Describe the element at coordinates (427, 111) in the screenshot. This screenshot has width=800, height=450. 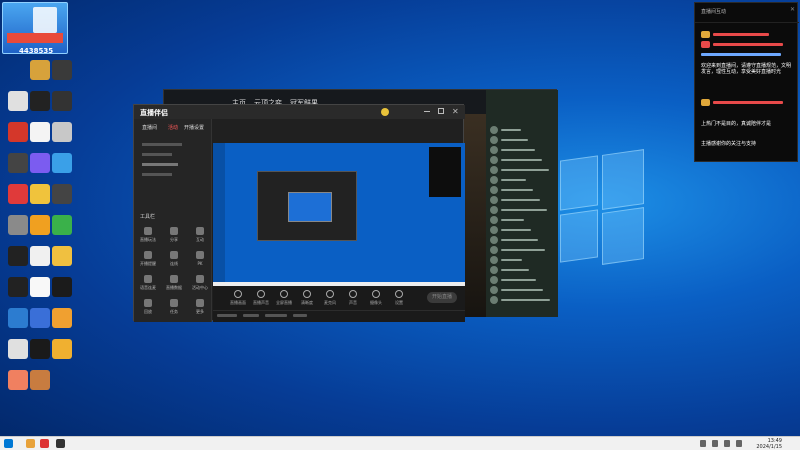
I see `minimize-icon` at that location.